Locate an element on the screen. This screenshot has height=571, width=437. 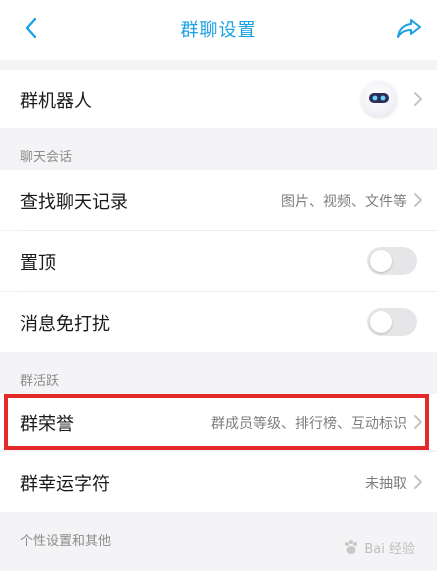
page-title: 群聊设置 is located at coordinates (218, 30).